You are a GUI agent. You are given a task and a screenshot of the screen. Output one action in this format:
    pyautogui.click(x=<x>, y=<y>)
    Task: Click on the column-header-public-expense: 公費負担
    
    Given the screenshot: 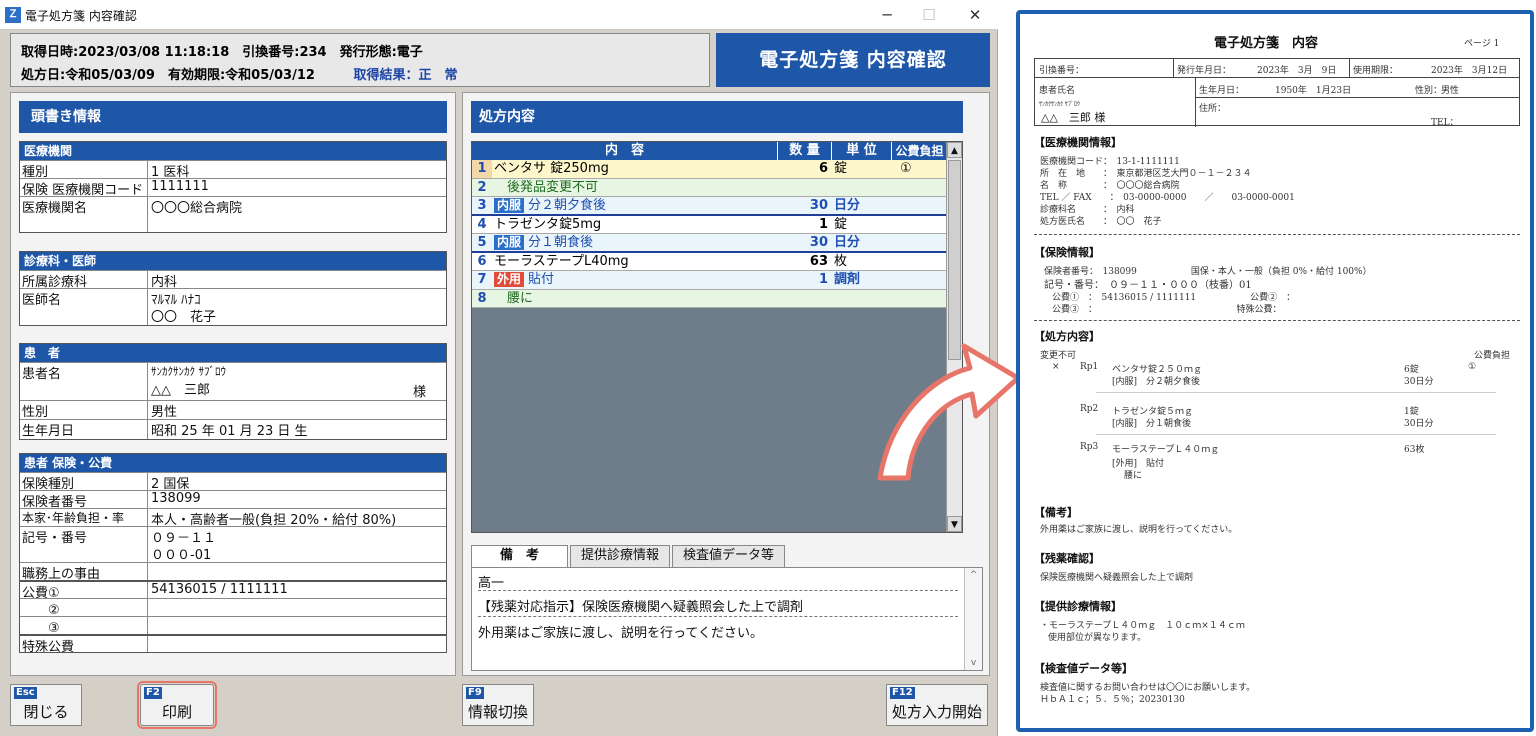 What is the action you would take?
    pyautogui.click(x=920, y=151)
    